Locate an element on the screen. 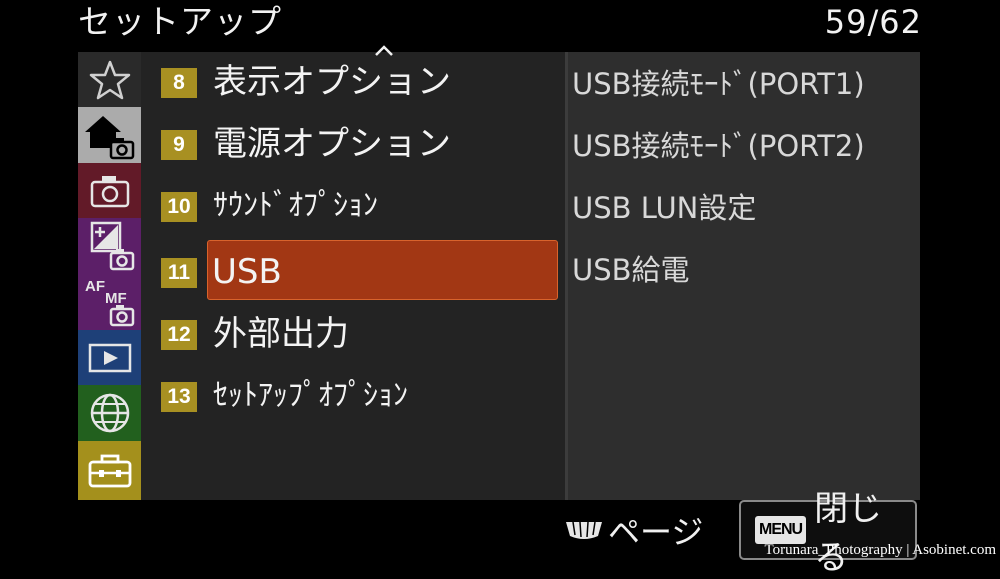  tab-focus: AF MF is located at coordinates (109, 302).